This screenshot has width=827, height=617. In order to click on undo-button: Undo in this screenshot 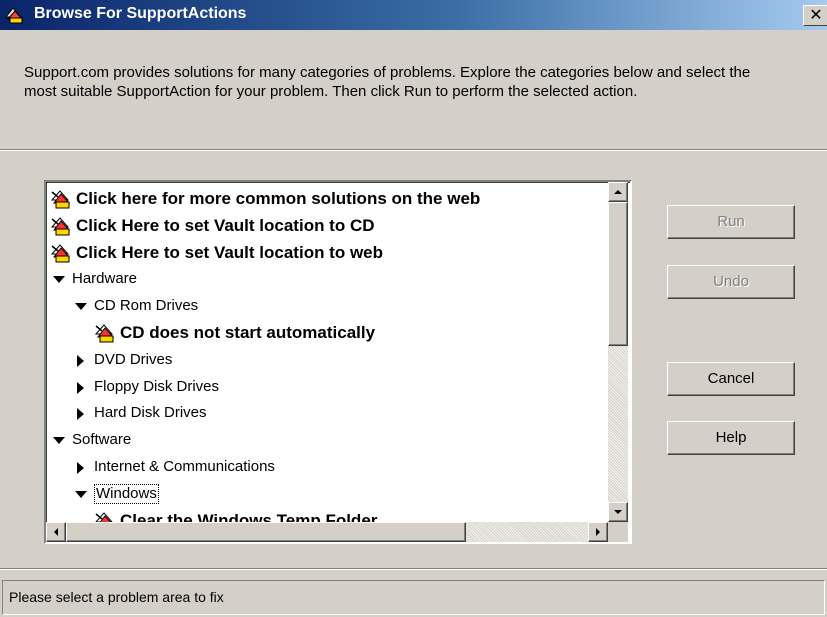, I will do `click(731, 282)`.